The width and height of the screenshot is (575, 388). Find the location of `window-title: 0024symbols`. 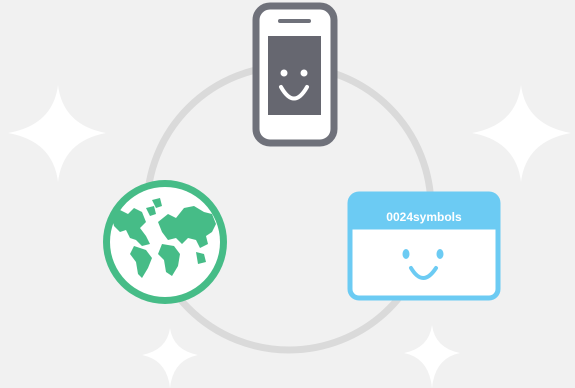

window-title: 0024symbols is located at coordinates (424, 217).